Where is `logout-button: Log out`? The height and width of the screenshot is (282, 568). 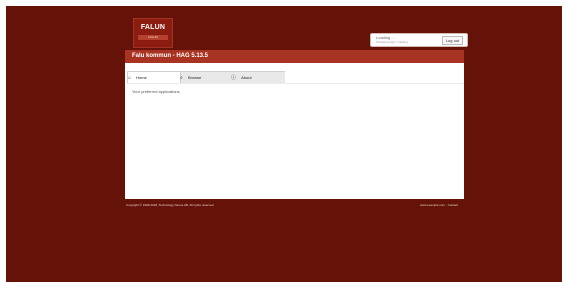
logout-button: Log out is located at coordinates (452, 40).